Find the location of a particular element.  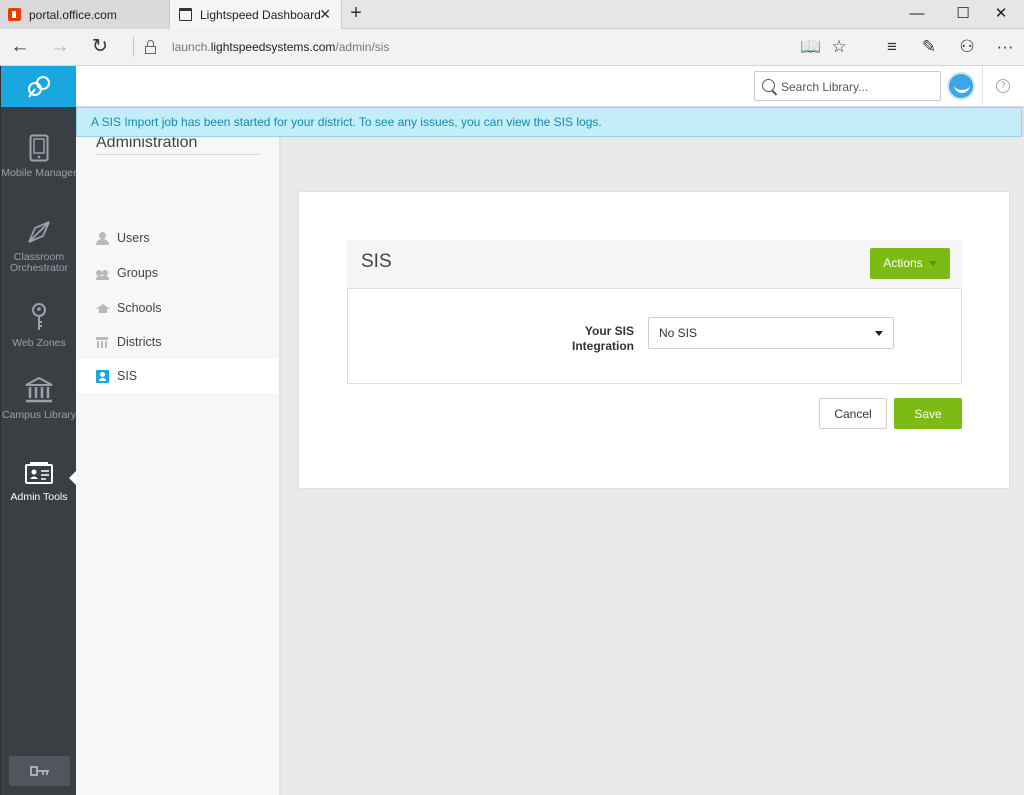

office-favicon-icon is located at coordinates (14, 14).